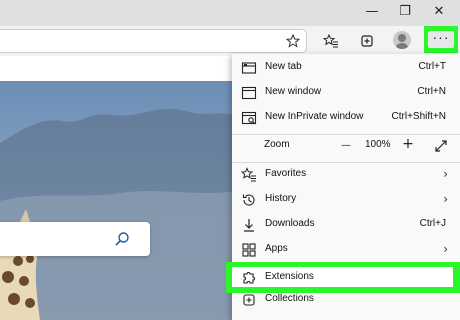 The width and height of the screenshot is (460, 320). I want to click on new-window-icon, so click(249, 93).